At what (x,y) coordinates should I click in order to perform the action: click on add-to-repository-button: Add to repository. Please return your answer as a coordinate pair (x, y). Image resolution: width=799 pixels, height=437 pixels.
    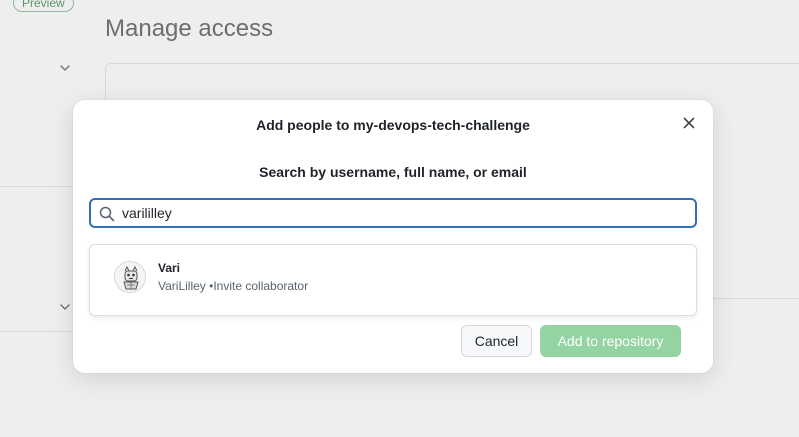
    Looking at the image, I should click on (610, 341).